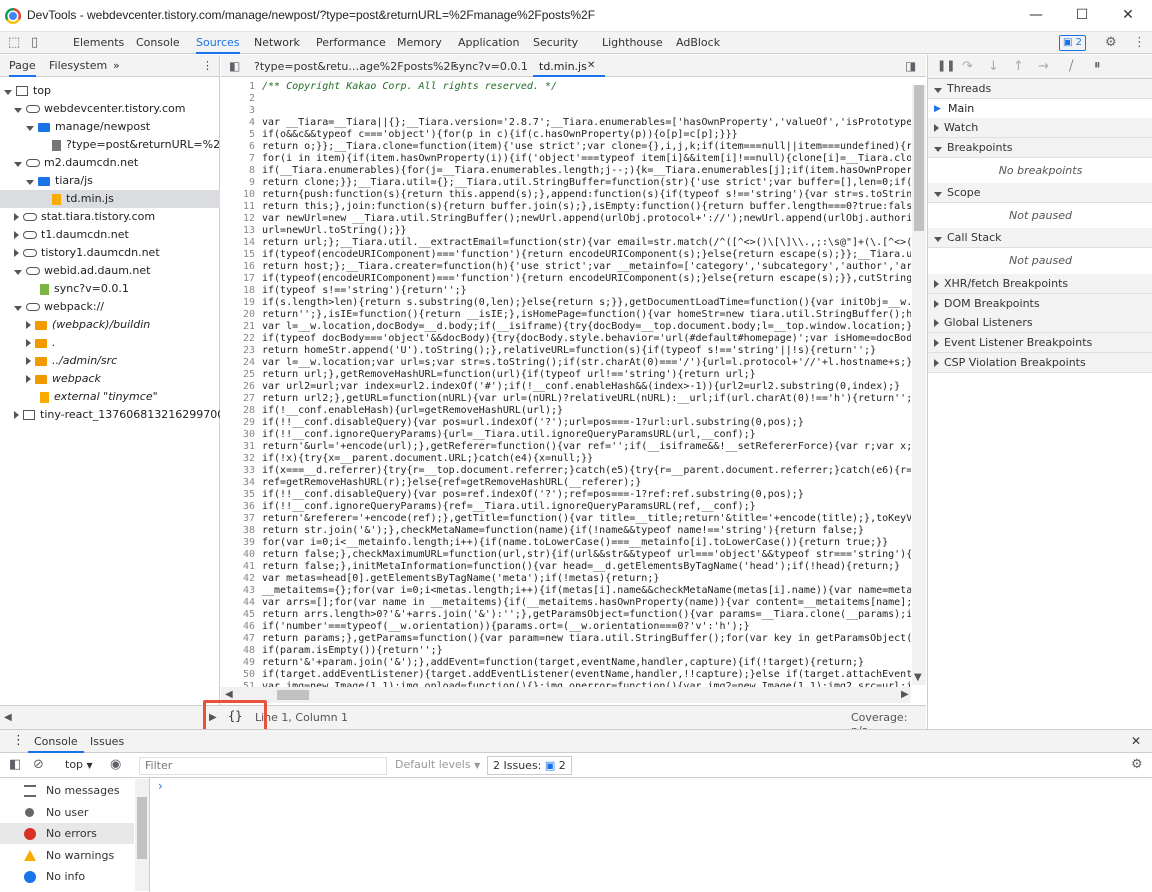 The height and width of the screenshot is (892, 1152). What do you see at coordinates (1036, 16) in the screenshot?
I see `minimize-button: —` at bounding box center [1036, 16].